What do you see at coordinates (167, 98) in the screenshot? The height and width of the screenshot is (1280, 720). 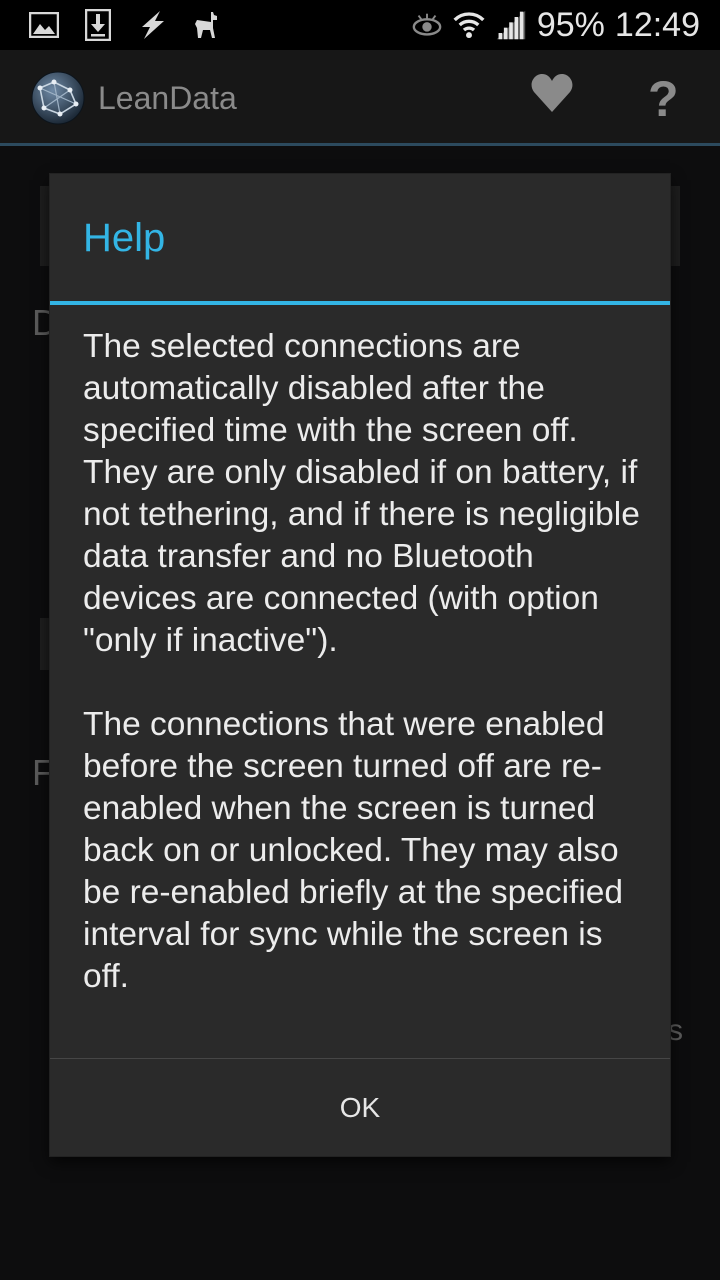 I see `app-title: LeanData` at bounding box center [167, 98].